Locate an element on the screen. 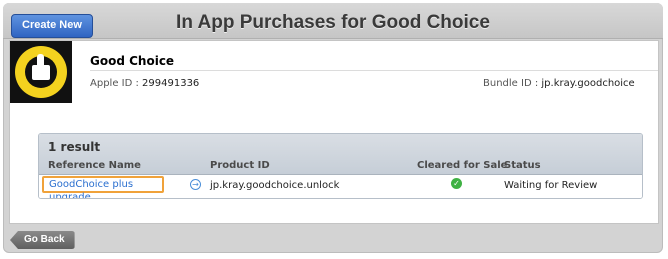  arrow-right-icon: → is located at coordinates (195, 184).